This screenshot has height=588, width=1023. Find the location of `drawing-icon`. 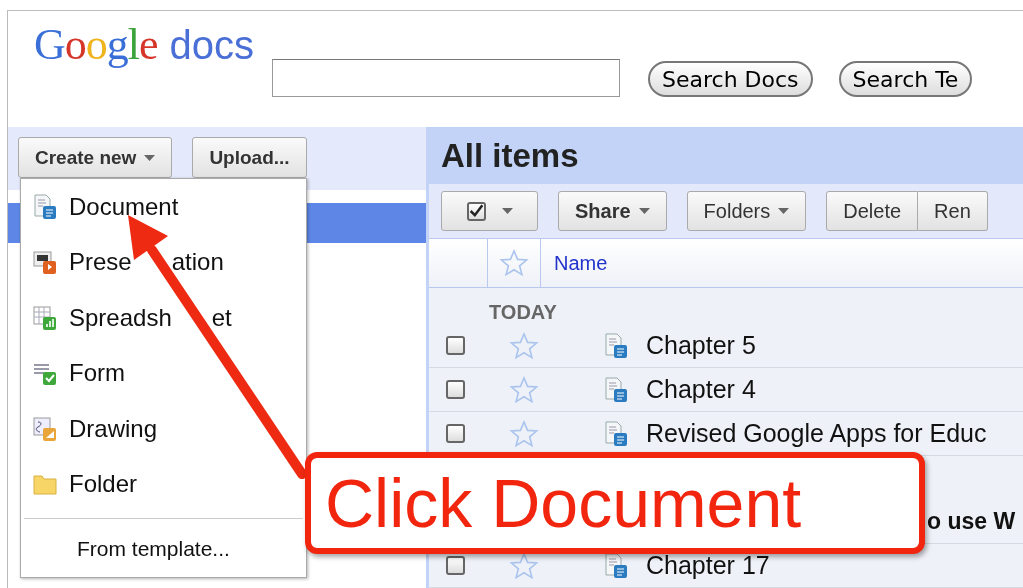

drawing-icon is located at coordinates (45, 428).